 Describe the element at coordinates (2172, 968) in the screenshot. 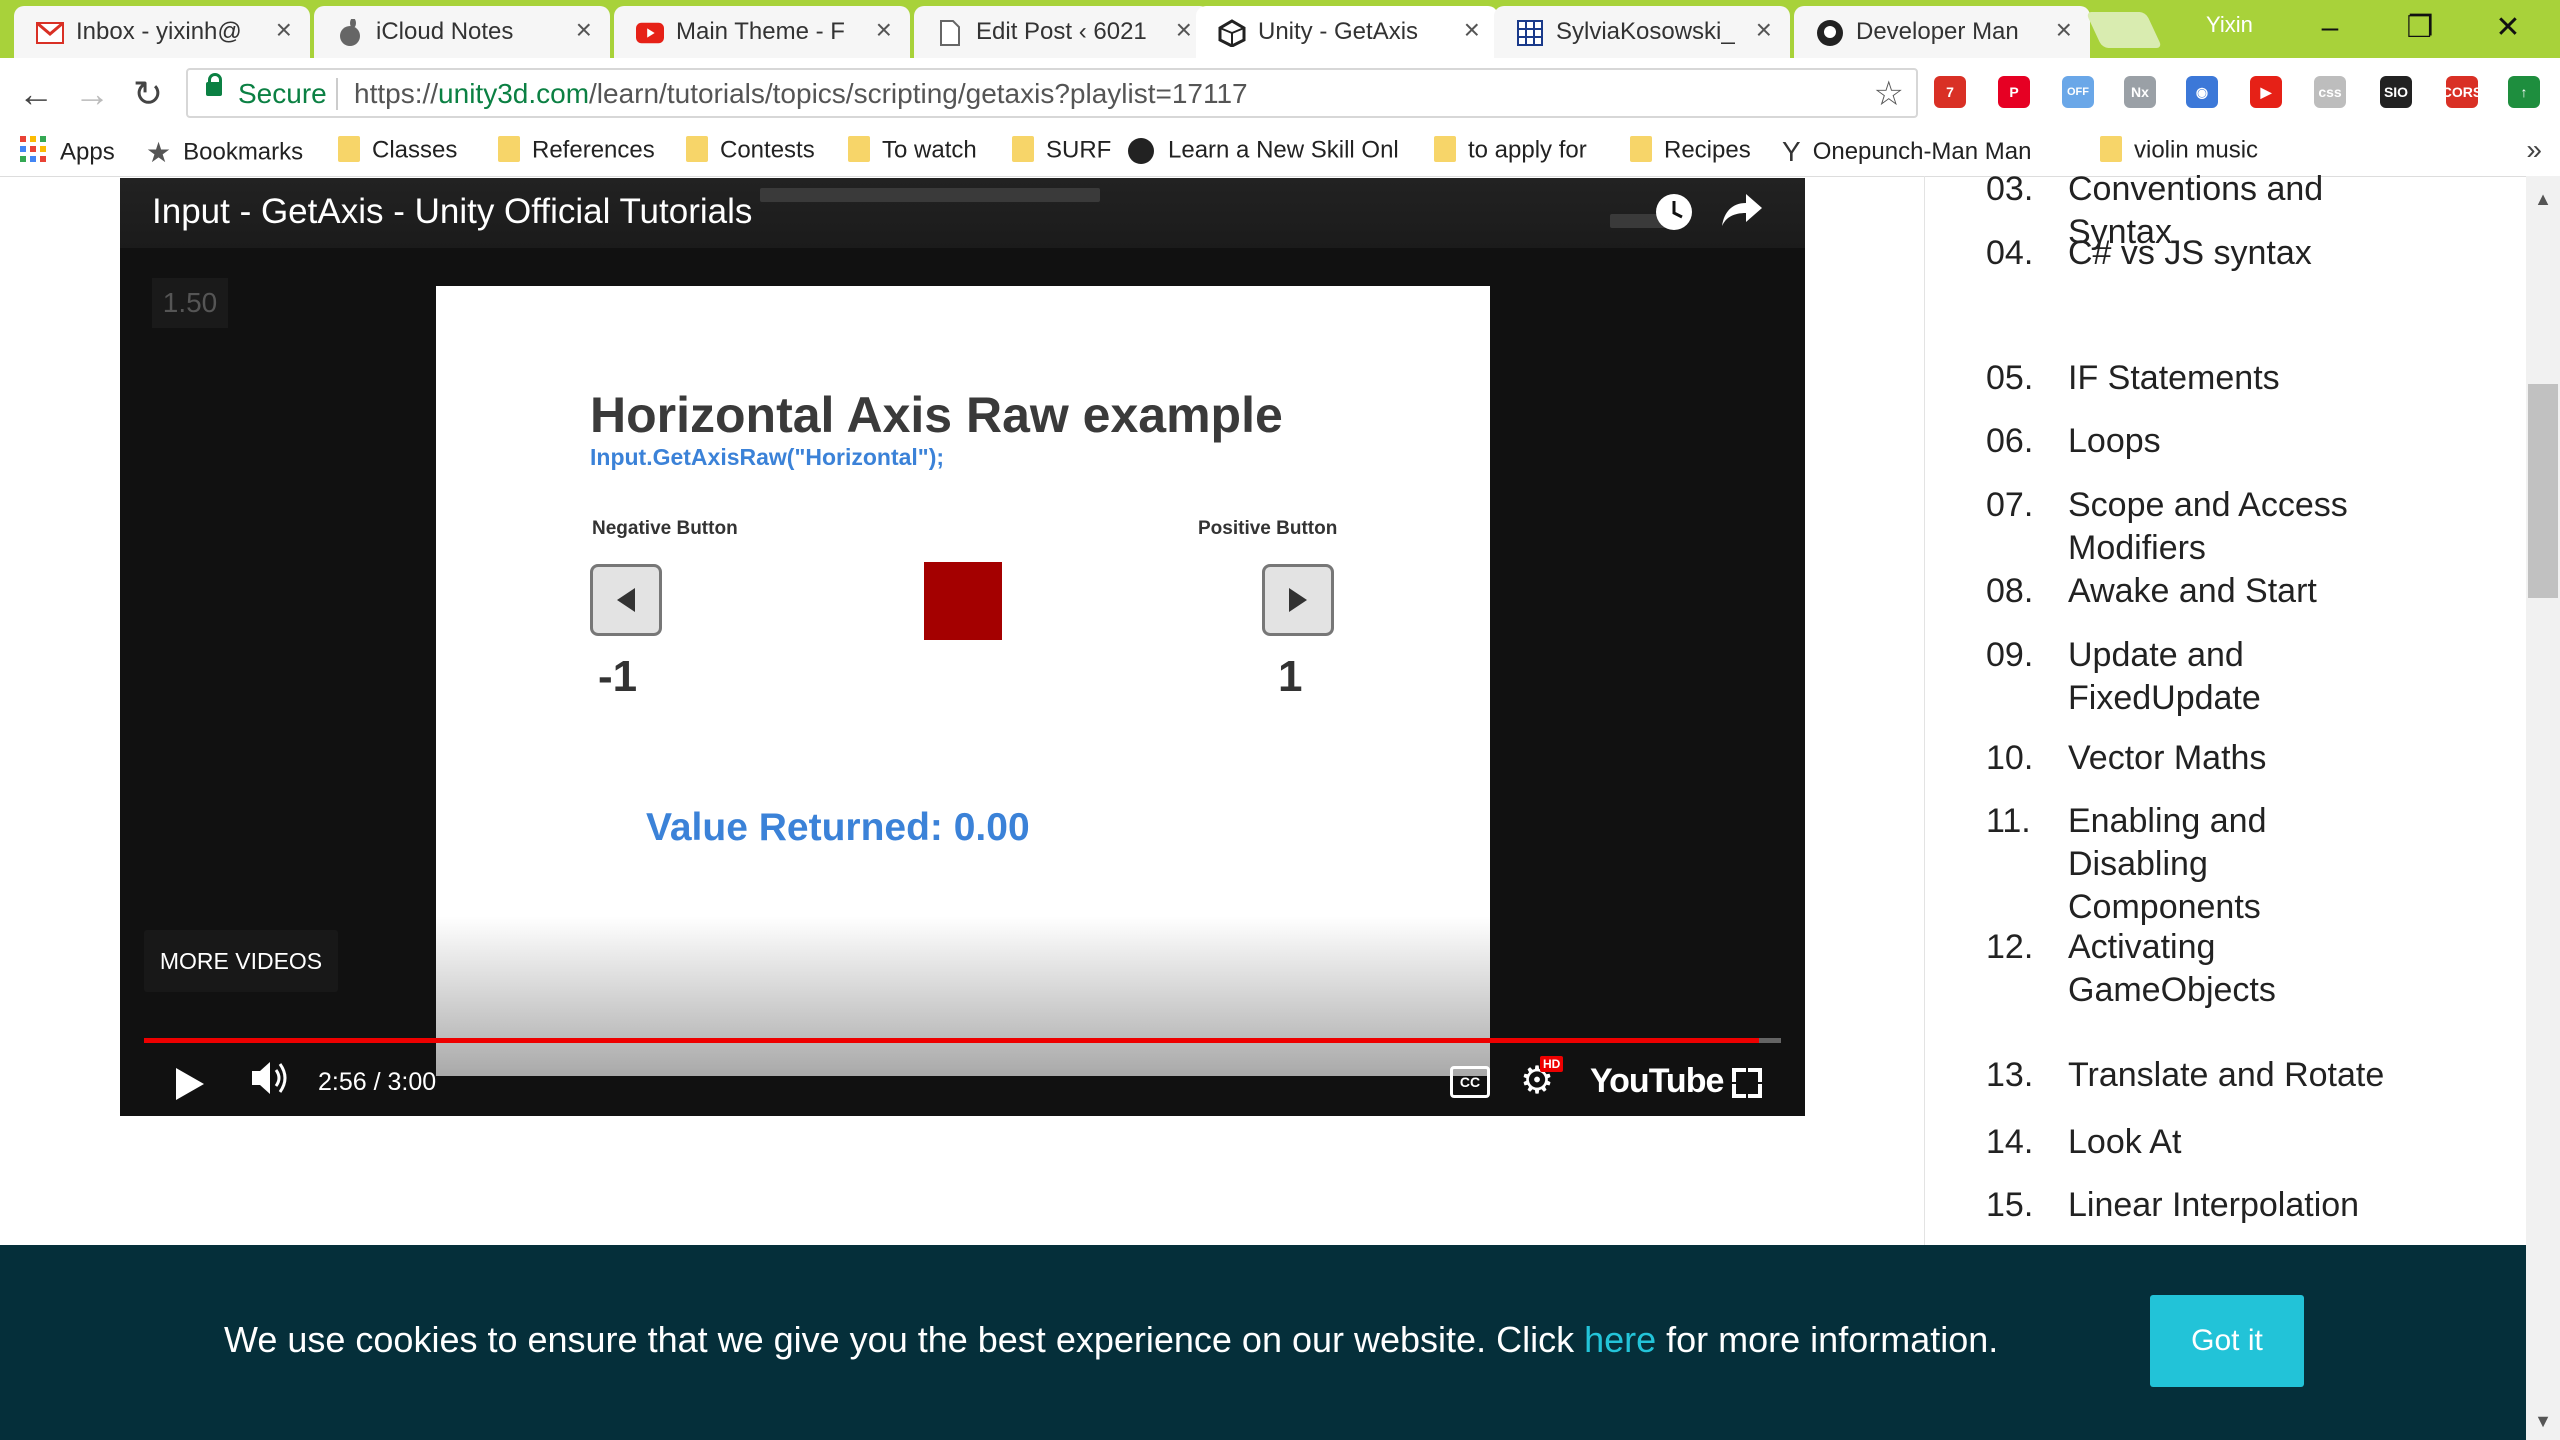

I see `lesson-title: Activating GameObjects` at that location.